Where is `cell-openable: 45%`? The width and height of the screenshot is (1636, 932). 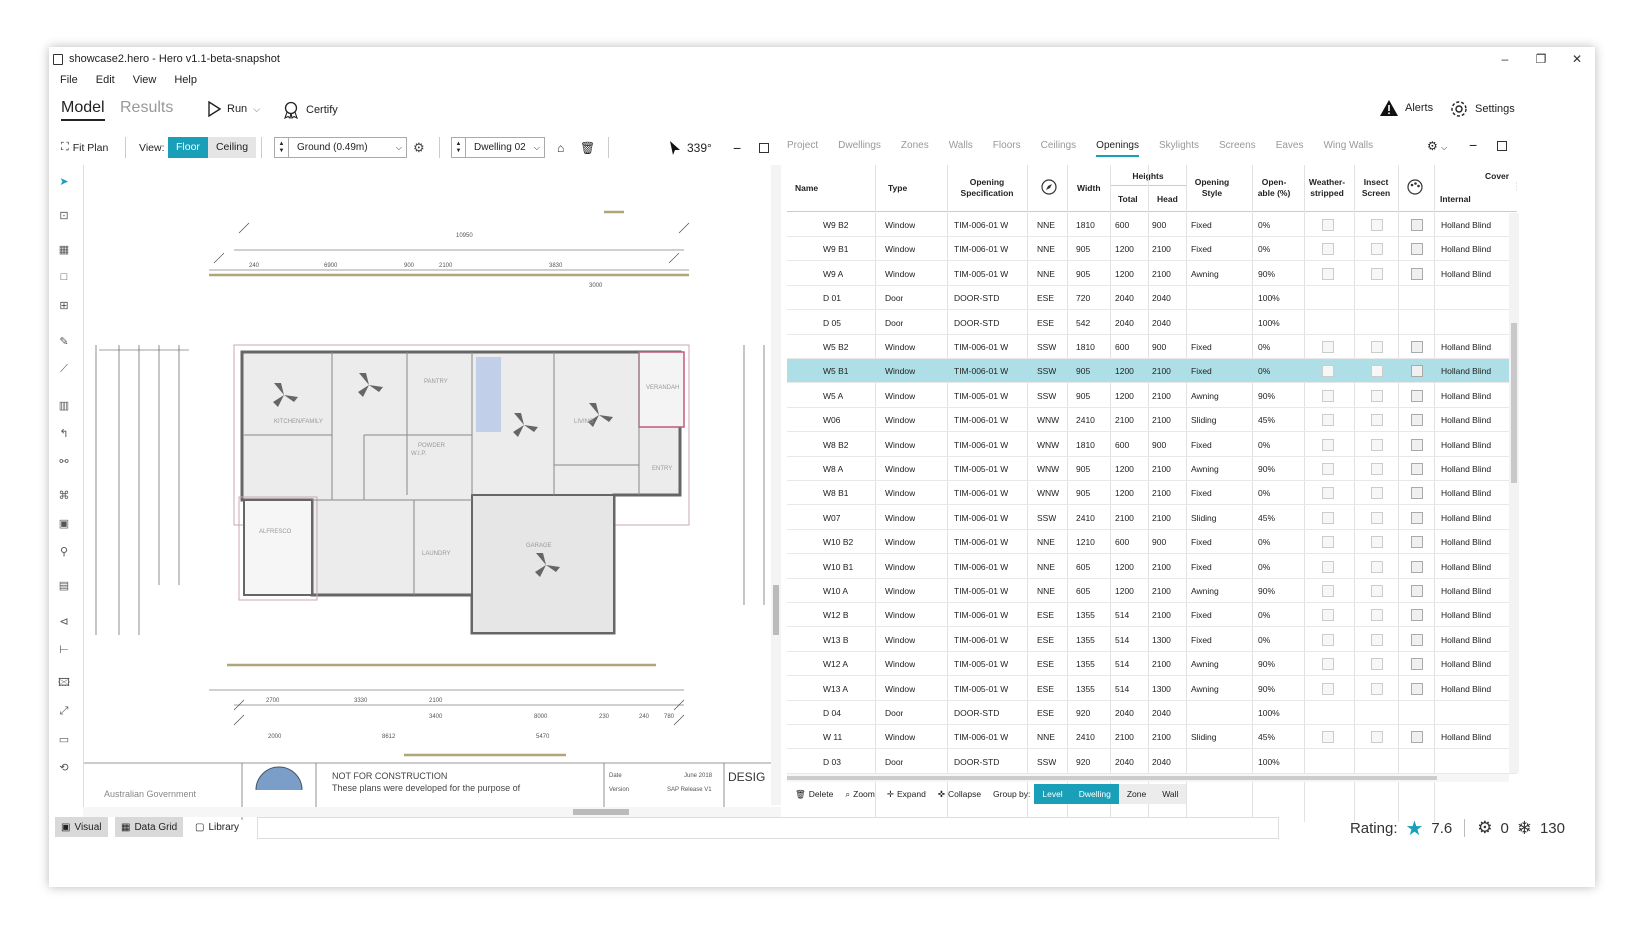
cell-openable: 45% is located at coordinates (1266, 737).